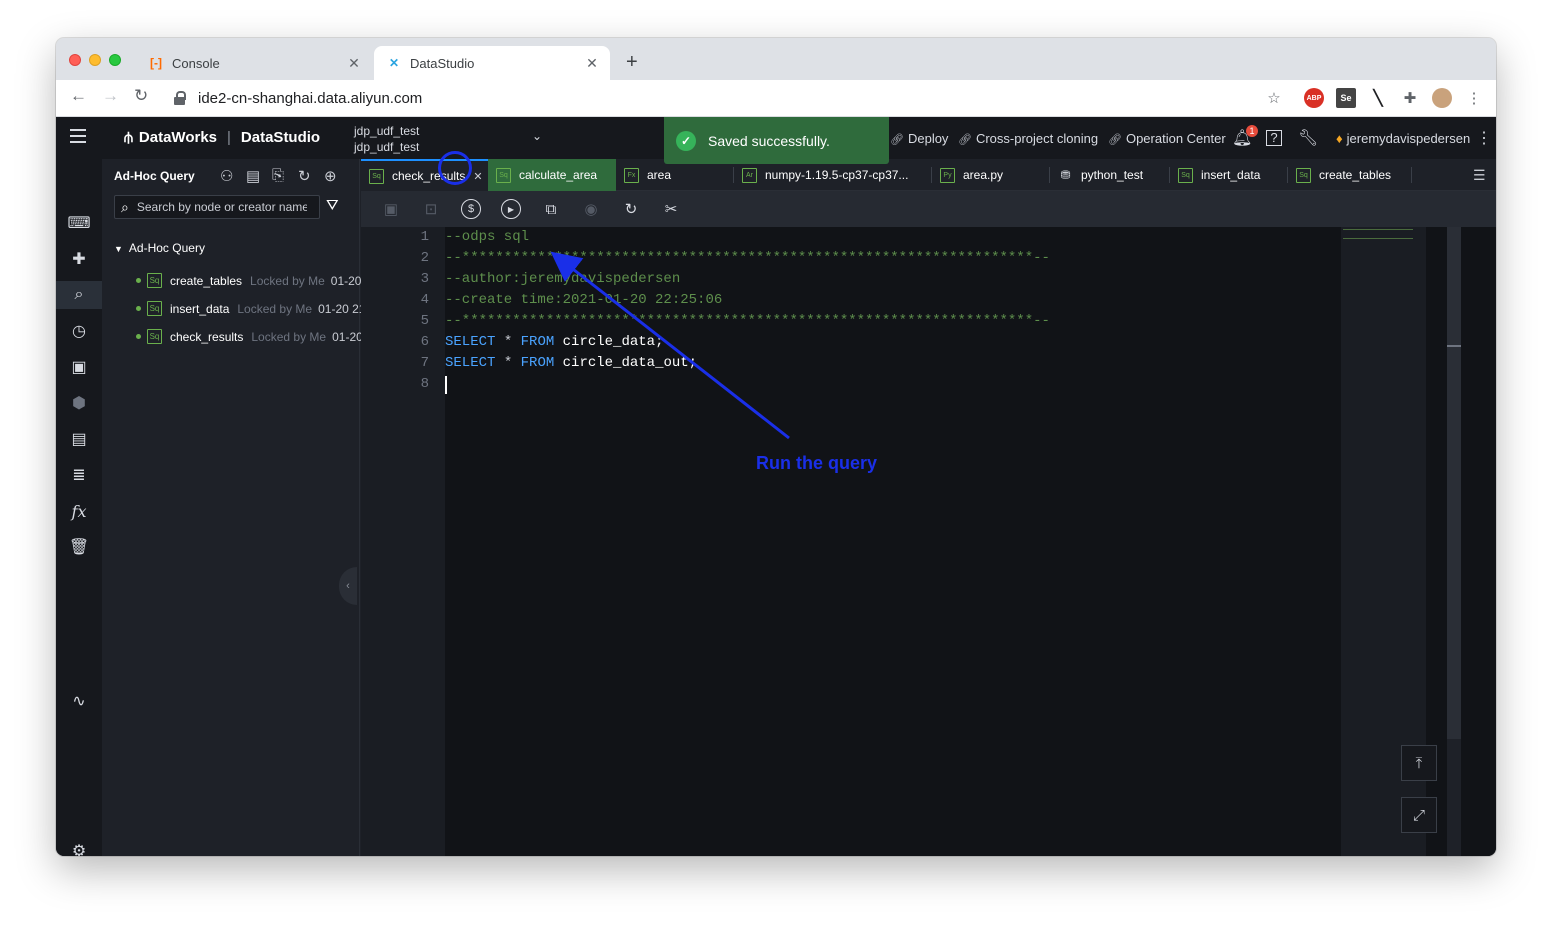  What do you see at coordinates (79, 295) in the screenshot?
I see `adhoc-query-search-icon: ⌕` at bounding box center [79, 295].